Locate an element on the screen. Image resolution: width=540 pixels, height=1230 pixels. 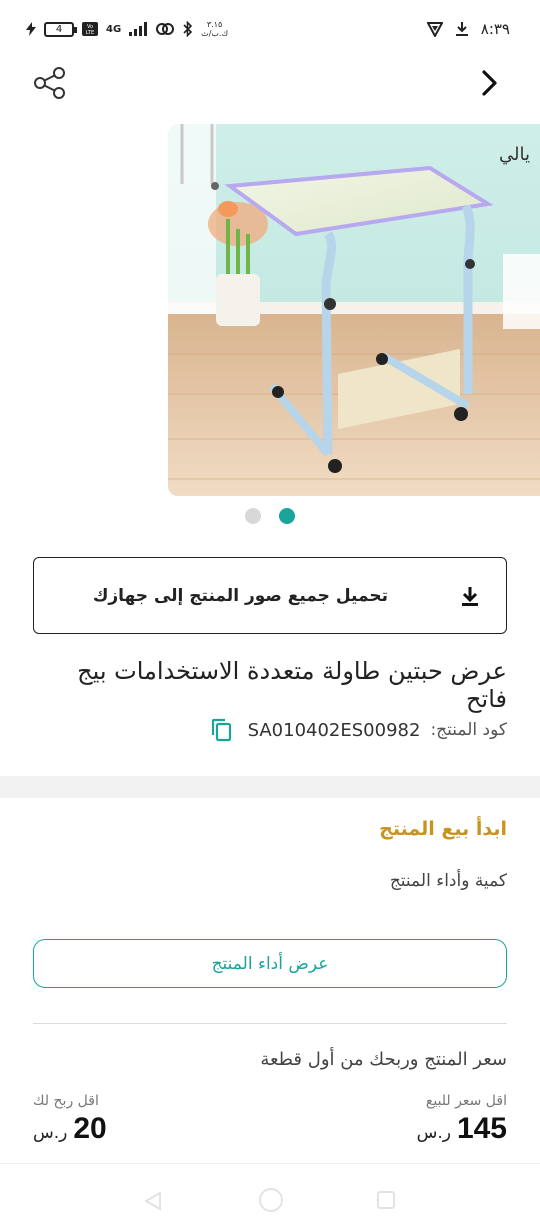
nav-back-icon is located at coordinates (153, 1201).